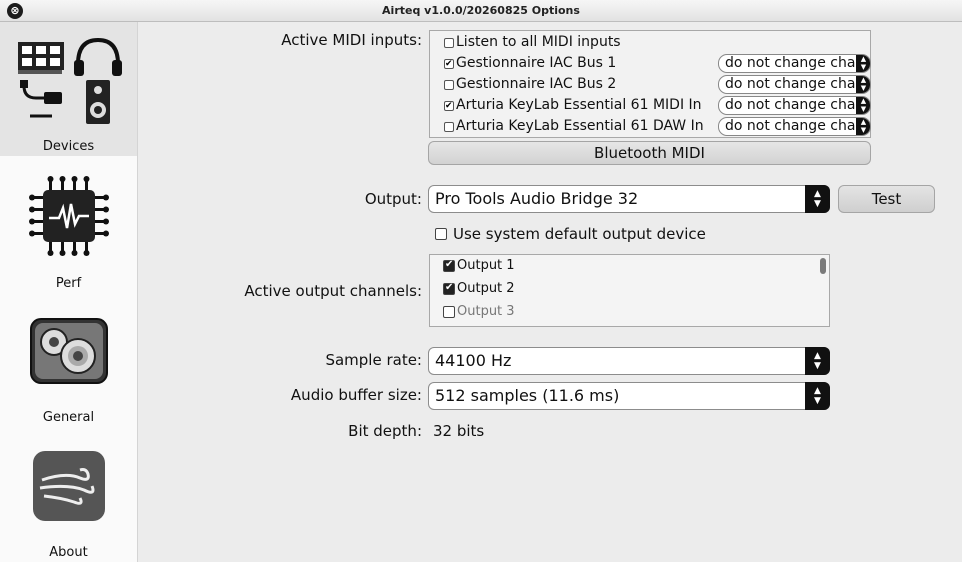 The image size is (962, 562). What do you see at coordinates (823, 266) in the screenshot?
I see `scrollbar-thumb` at bounding box center [823, 266].